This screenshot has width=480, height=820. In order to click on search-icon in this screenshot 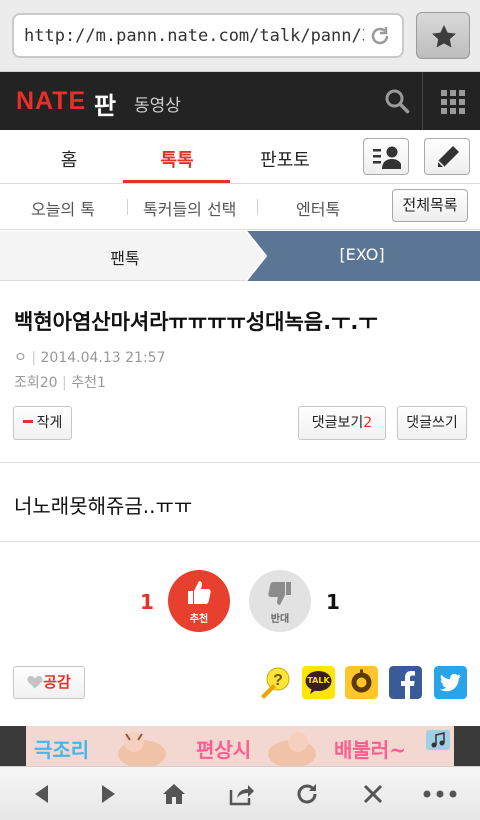, I will do `click(397, 101)`.